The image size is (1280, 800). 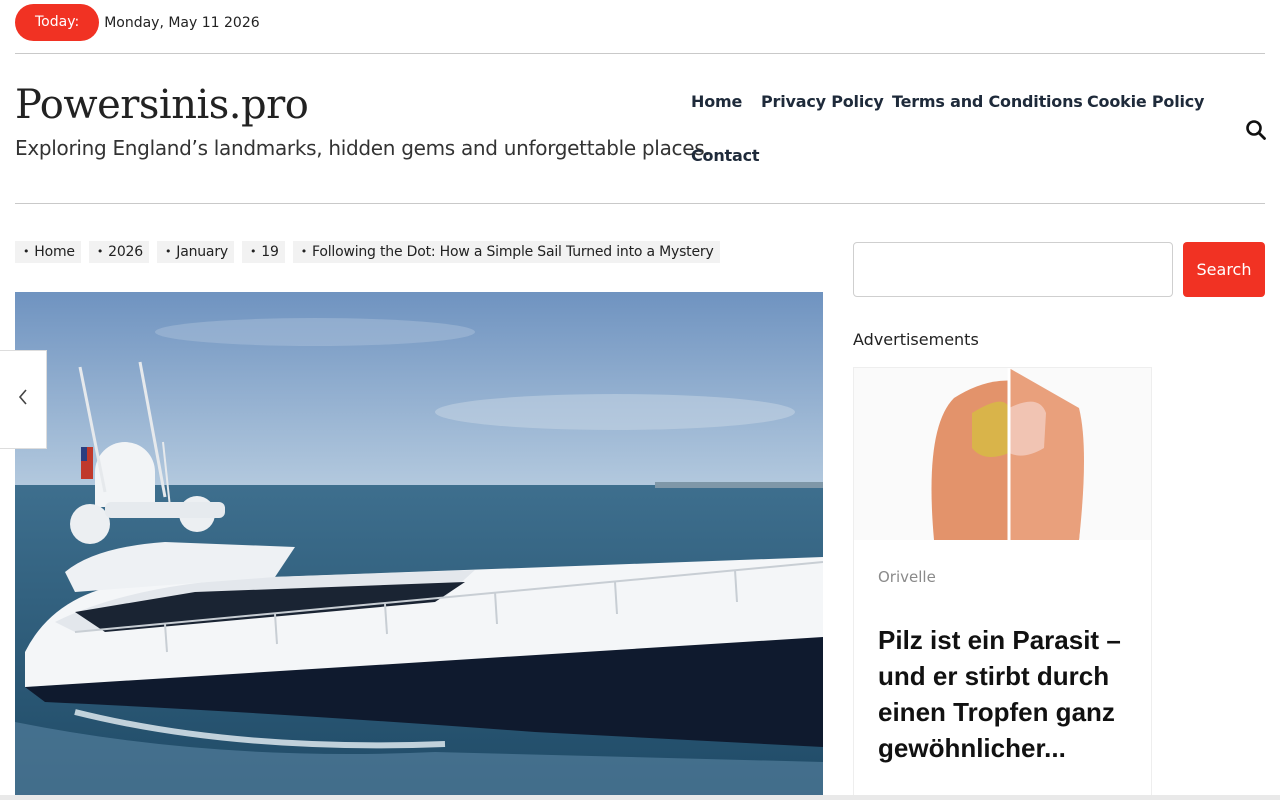 What do you see at coordinates (195, 252) in the screenshot?
I see `breadcrumb-item-month: January` at bounding box center [195, 252].